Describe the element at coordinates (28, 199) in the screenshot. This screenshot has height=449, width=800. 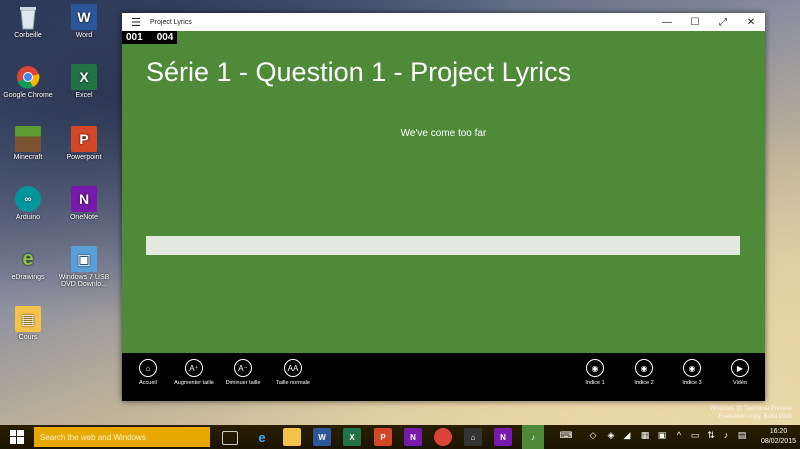
I see `arduino-icon: ∞` at that location.